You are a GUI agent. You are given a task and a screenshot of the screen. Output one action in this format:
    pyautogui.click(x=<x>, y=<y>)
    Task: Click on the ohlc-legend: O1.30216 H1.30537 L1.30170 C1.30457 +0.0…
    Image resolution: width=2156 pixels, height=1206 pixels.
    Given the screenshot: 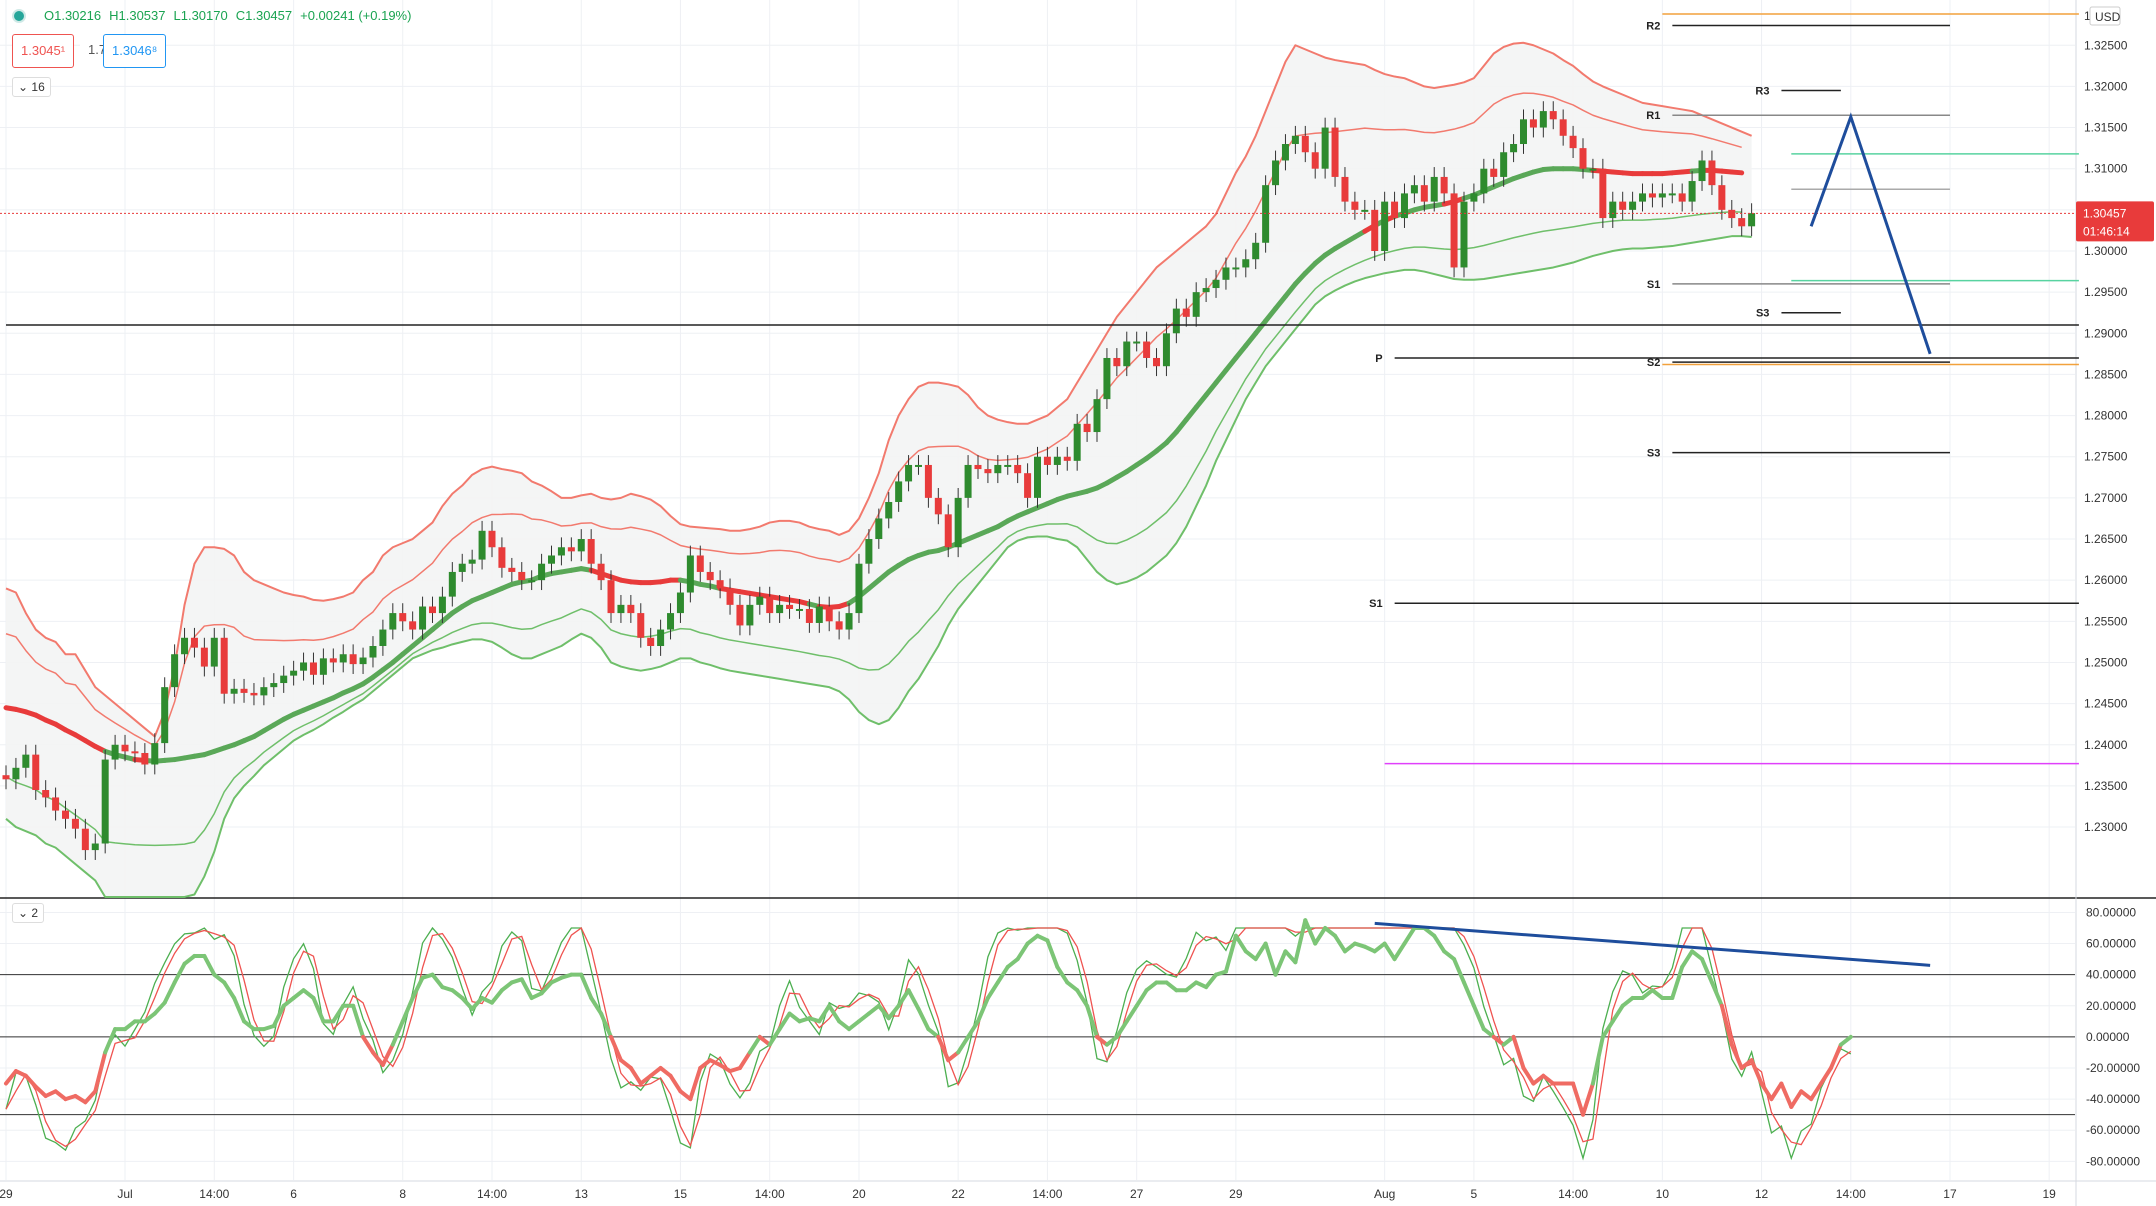 What is the action you would take?
    pyautogui.click(x=213, y=15)
    